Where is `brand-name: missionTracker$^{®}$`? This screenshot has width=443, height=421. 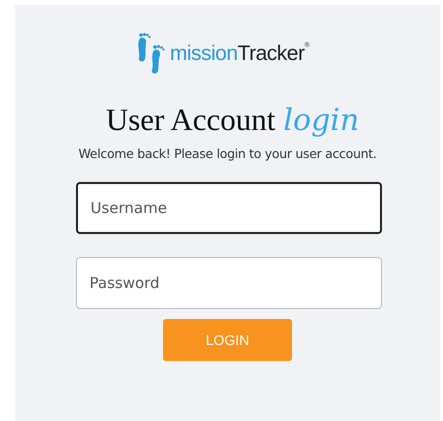
brand-name: missionTracker$^{®}$ is located at coordinates (240, 54).